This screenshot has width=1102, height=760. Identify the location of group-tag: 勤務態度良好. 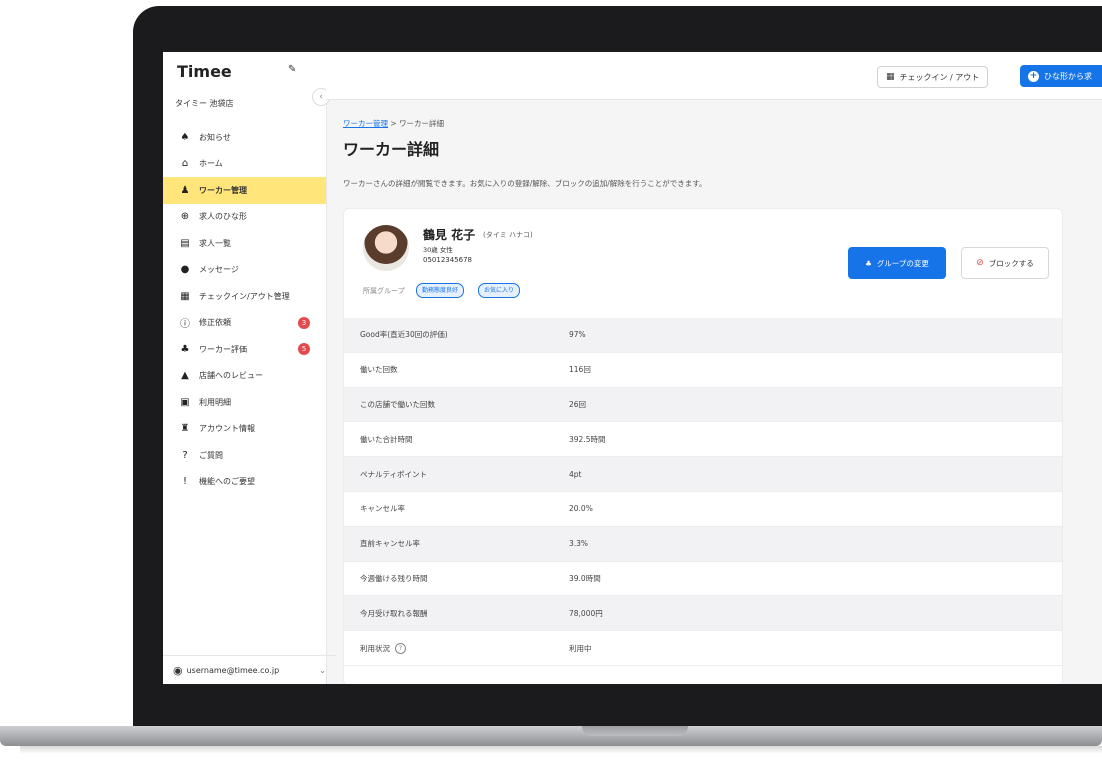
(440, 290).